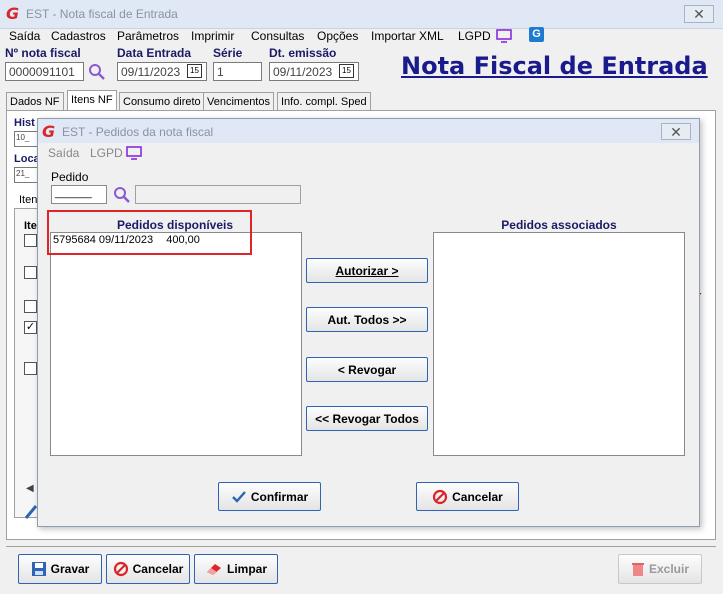 Image resolution: width=723 pixels, height=594 pixels. I want to click on loca-label: Loca, so click(27, 159).